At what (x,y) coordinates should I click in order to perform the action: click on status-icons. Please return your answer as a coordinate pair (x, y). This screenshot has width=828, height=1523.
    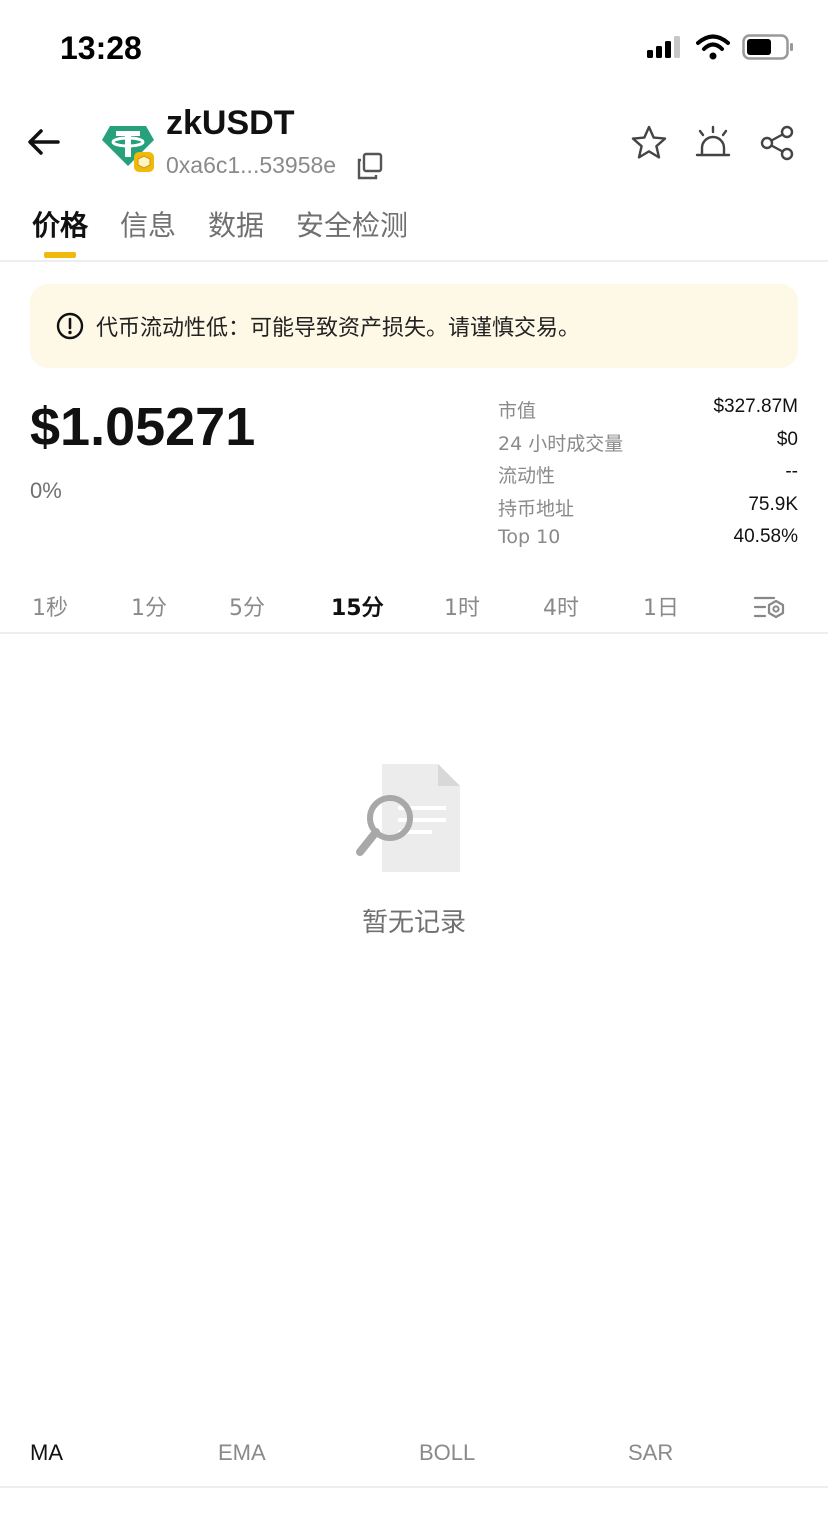
    Looking at the image, I should click on (720, 47).